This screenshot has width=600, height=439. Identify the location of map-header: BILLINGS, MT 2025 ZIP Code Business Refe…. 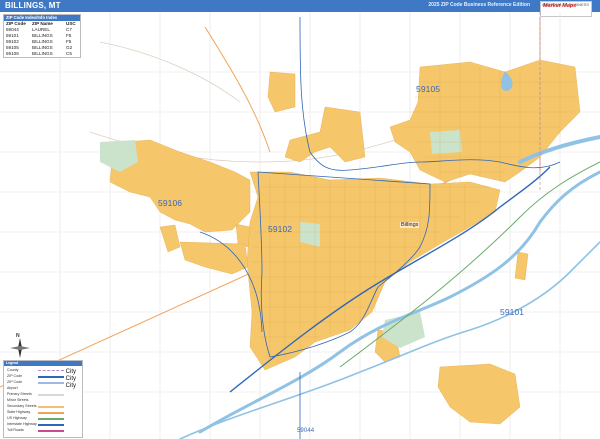
(300, 6).